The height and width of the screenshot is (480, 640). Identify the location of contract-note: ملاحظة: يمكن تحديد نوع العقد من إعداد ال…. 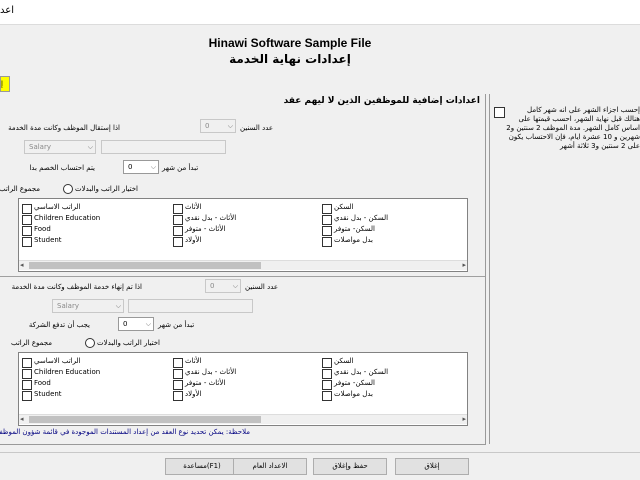
(125, 432).